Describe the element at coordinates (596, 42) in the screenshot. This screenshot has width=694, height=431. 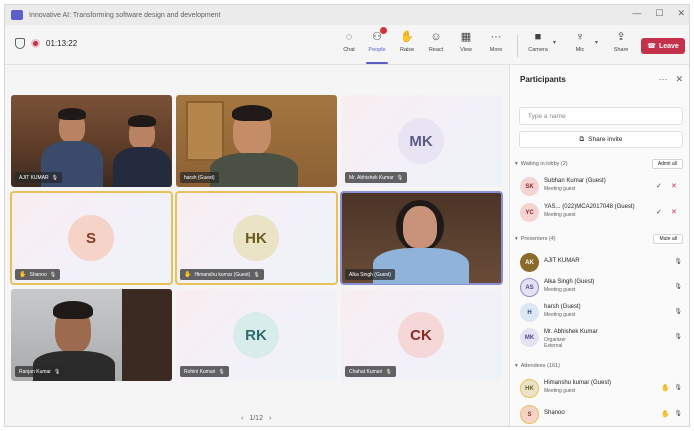
I see `mic-options-chevron-icon: ▾` at that location.